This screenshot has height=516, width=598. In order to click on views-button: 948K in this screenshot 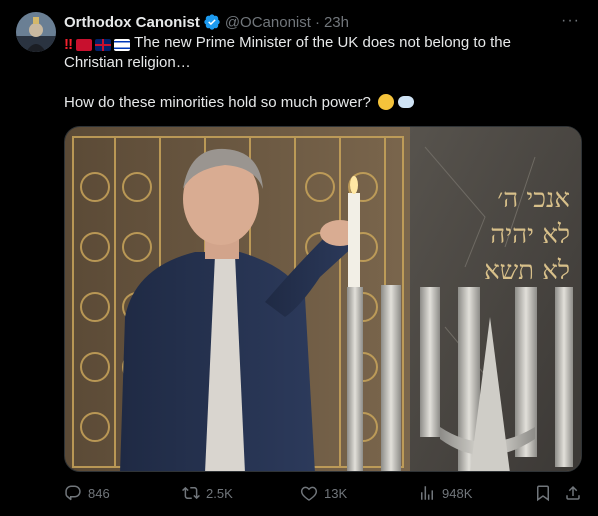, I will do `click(445, 493)`.